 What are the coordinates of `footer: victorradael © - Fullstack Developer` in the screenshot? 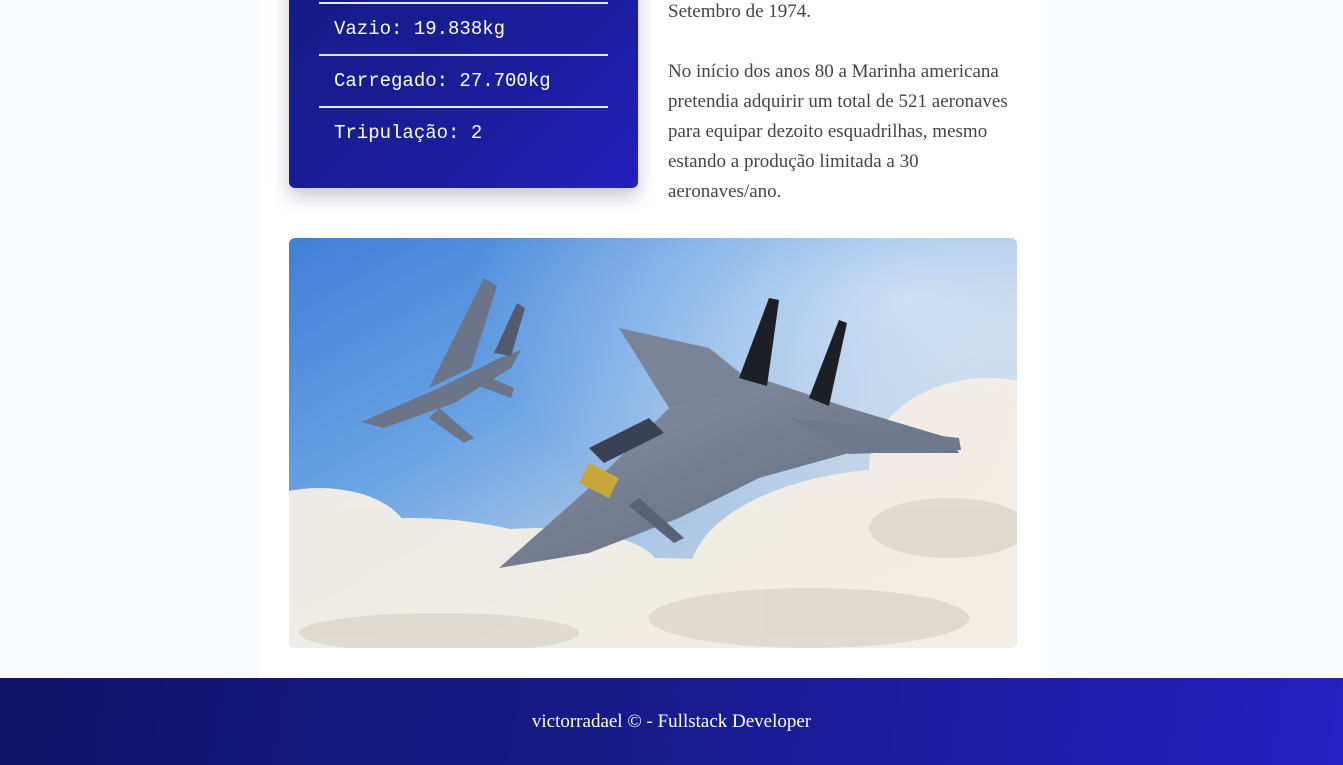 It's located at (671, 721).